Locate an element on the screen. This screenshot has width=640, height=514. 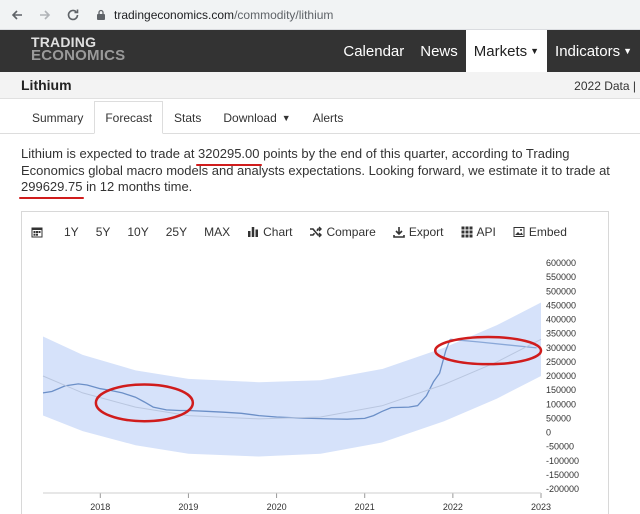
y-tick-label: 0 is located at coordinates (548, 433).